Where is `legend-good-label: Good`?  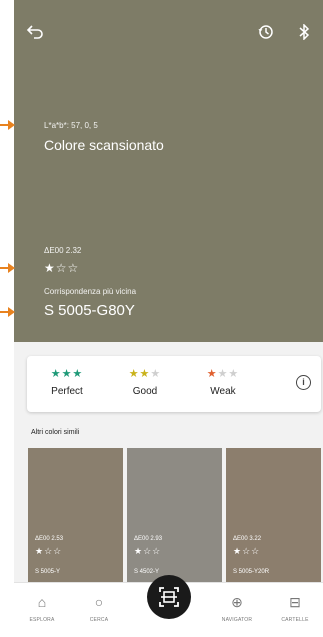
legend-good-label: Good is located at coordinates (145, 391).